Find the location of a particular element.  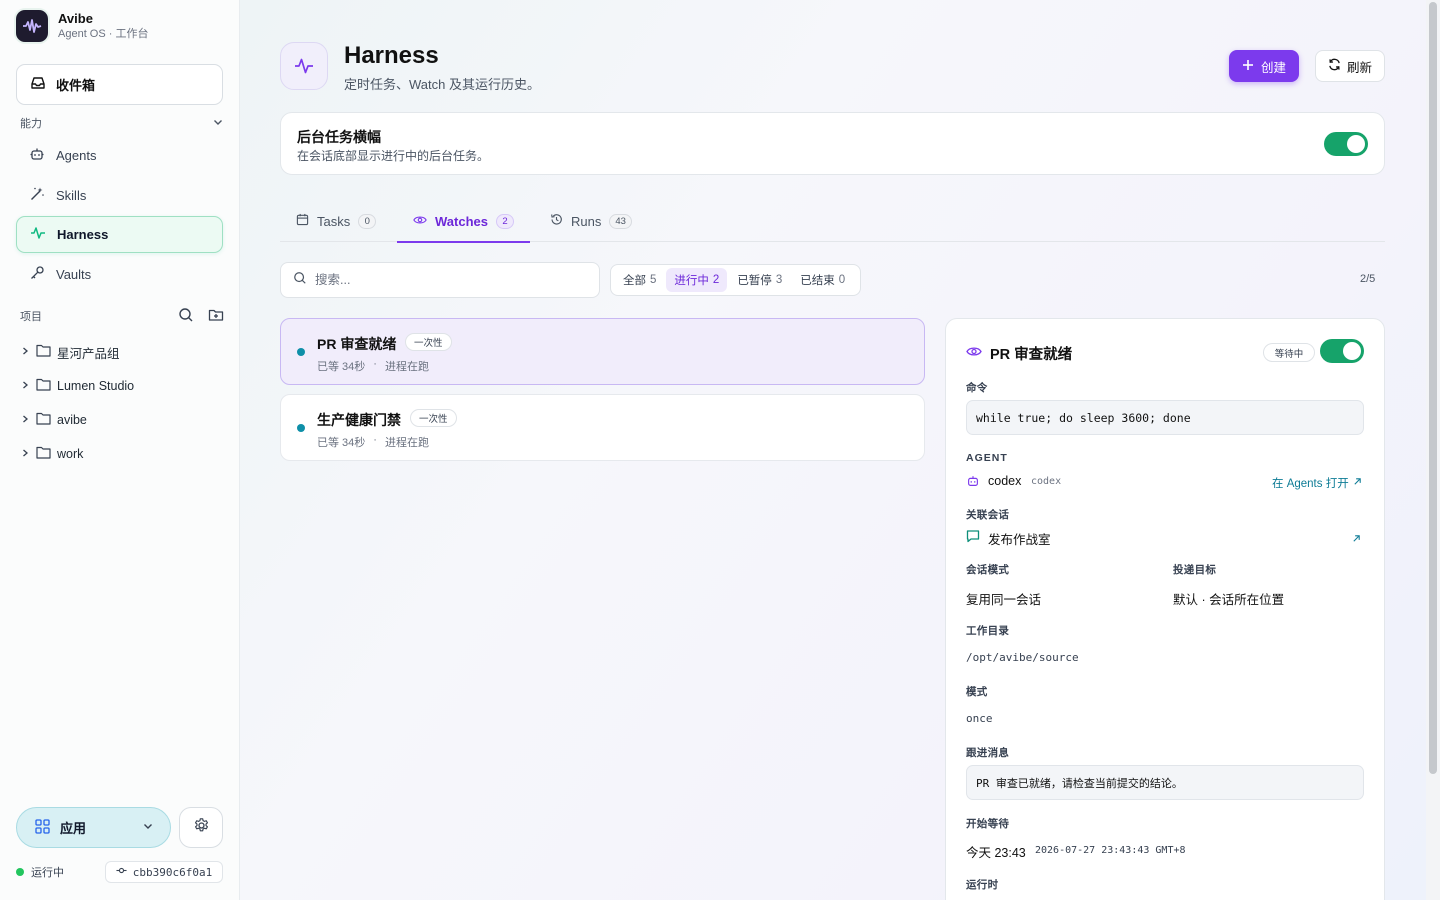

apps-button: 应用 is located at coordinates (93, 827).